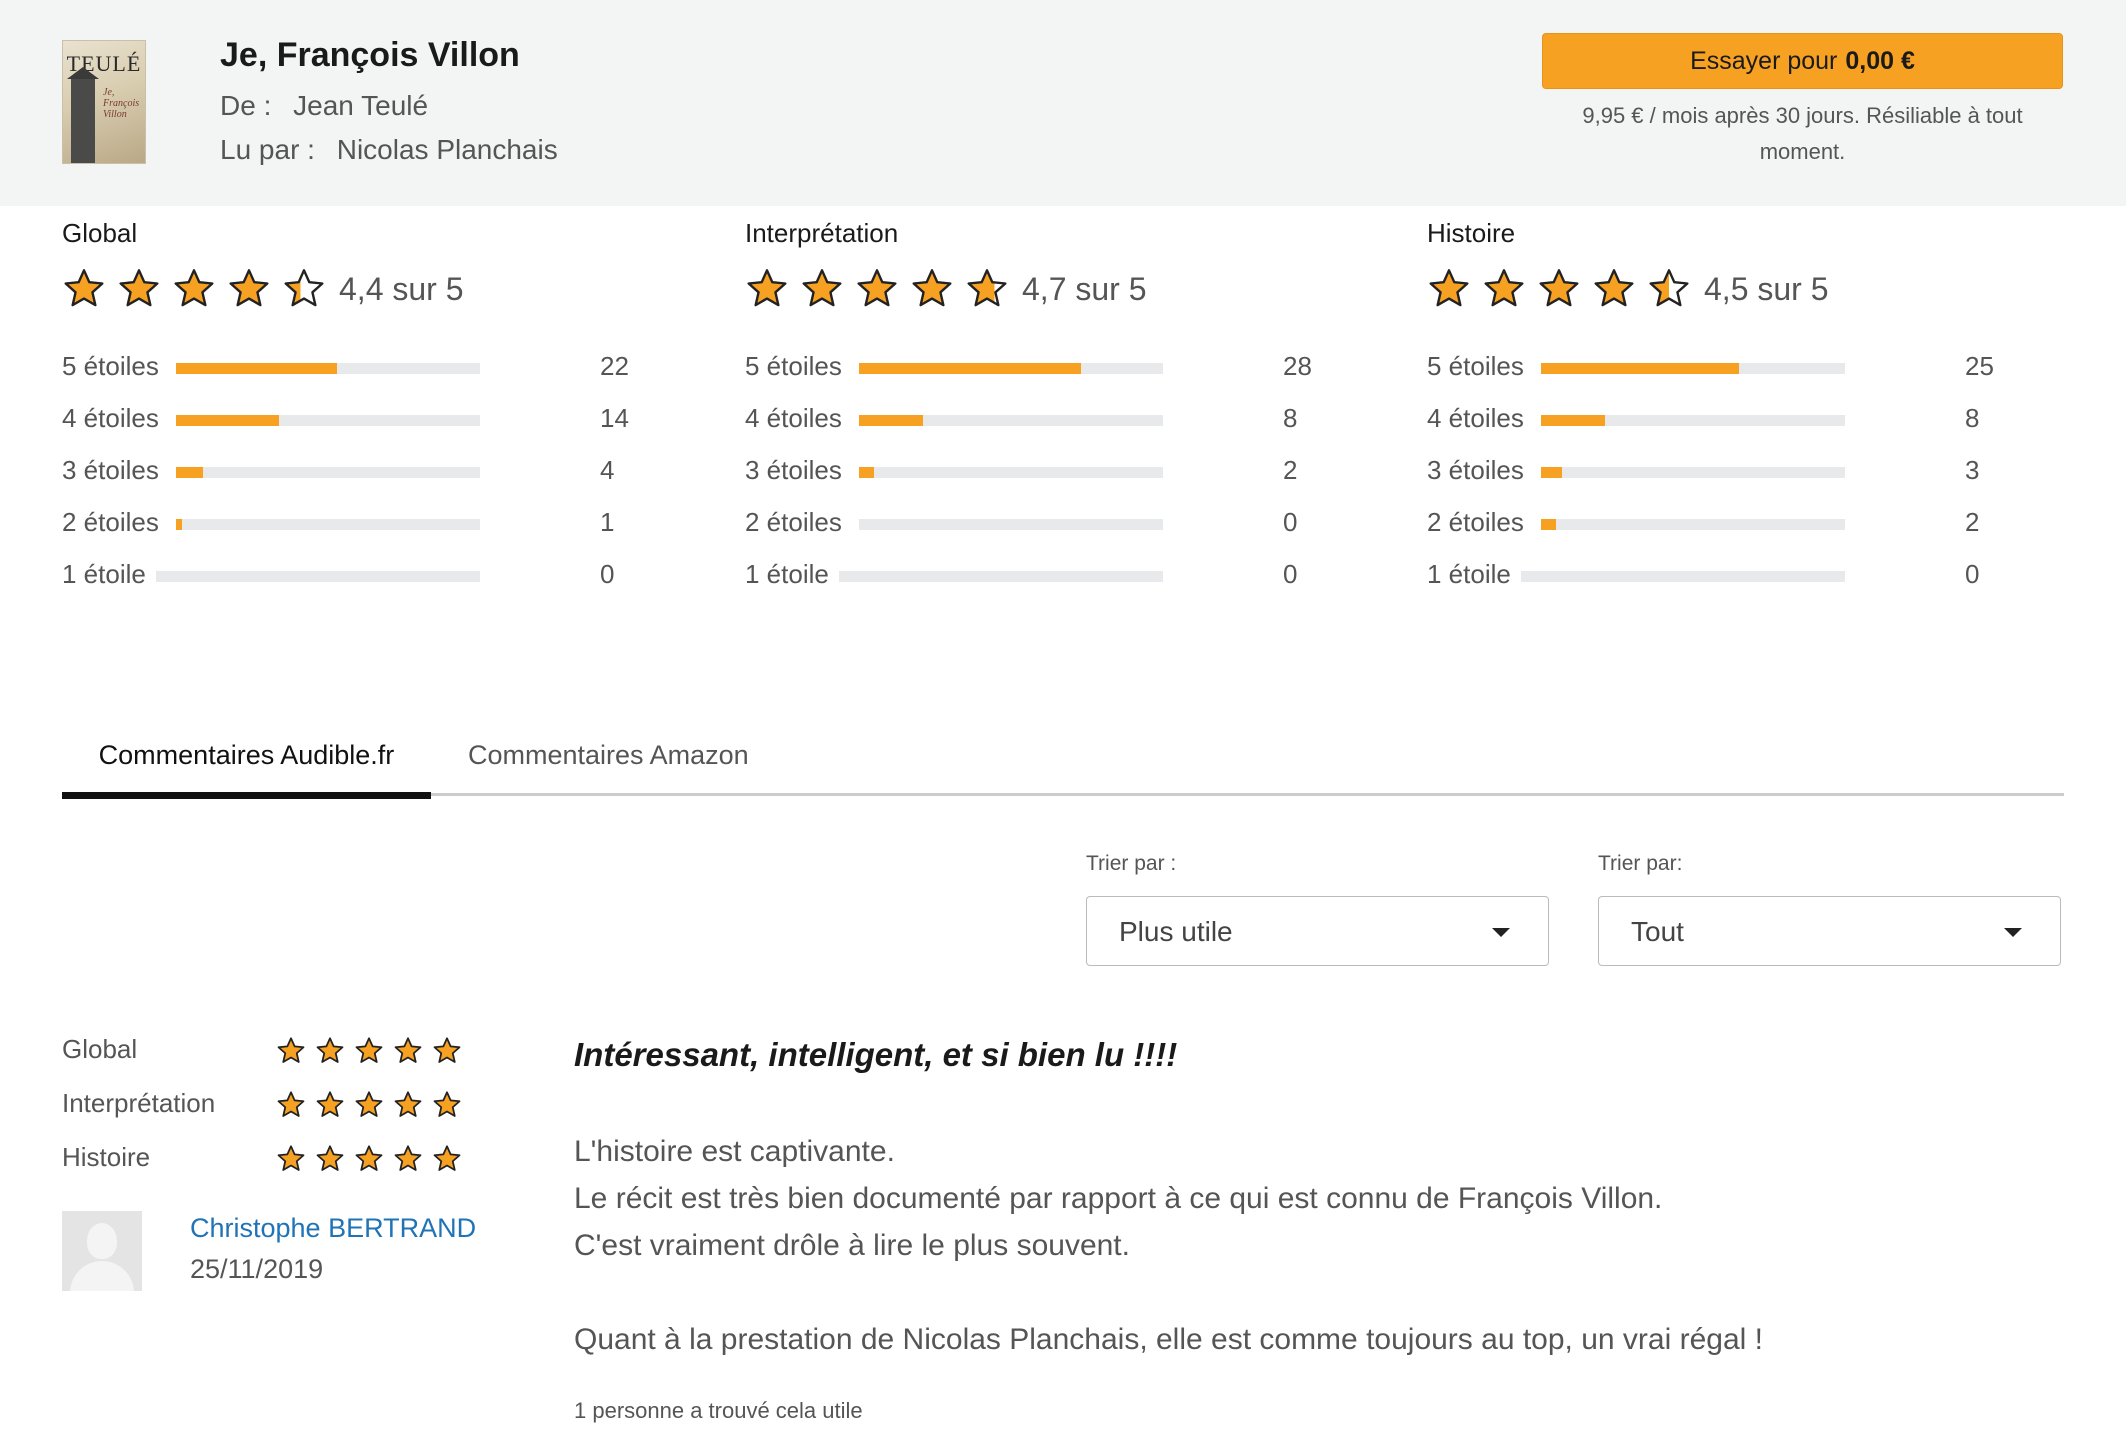 The image size is (2126, 1454). I want to click on sort-relevance-select: Plus utile, so click(1317, 931).